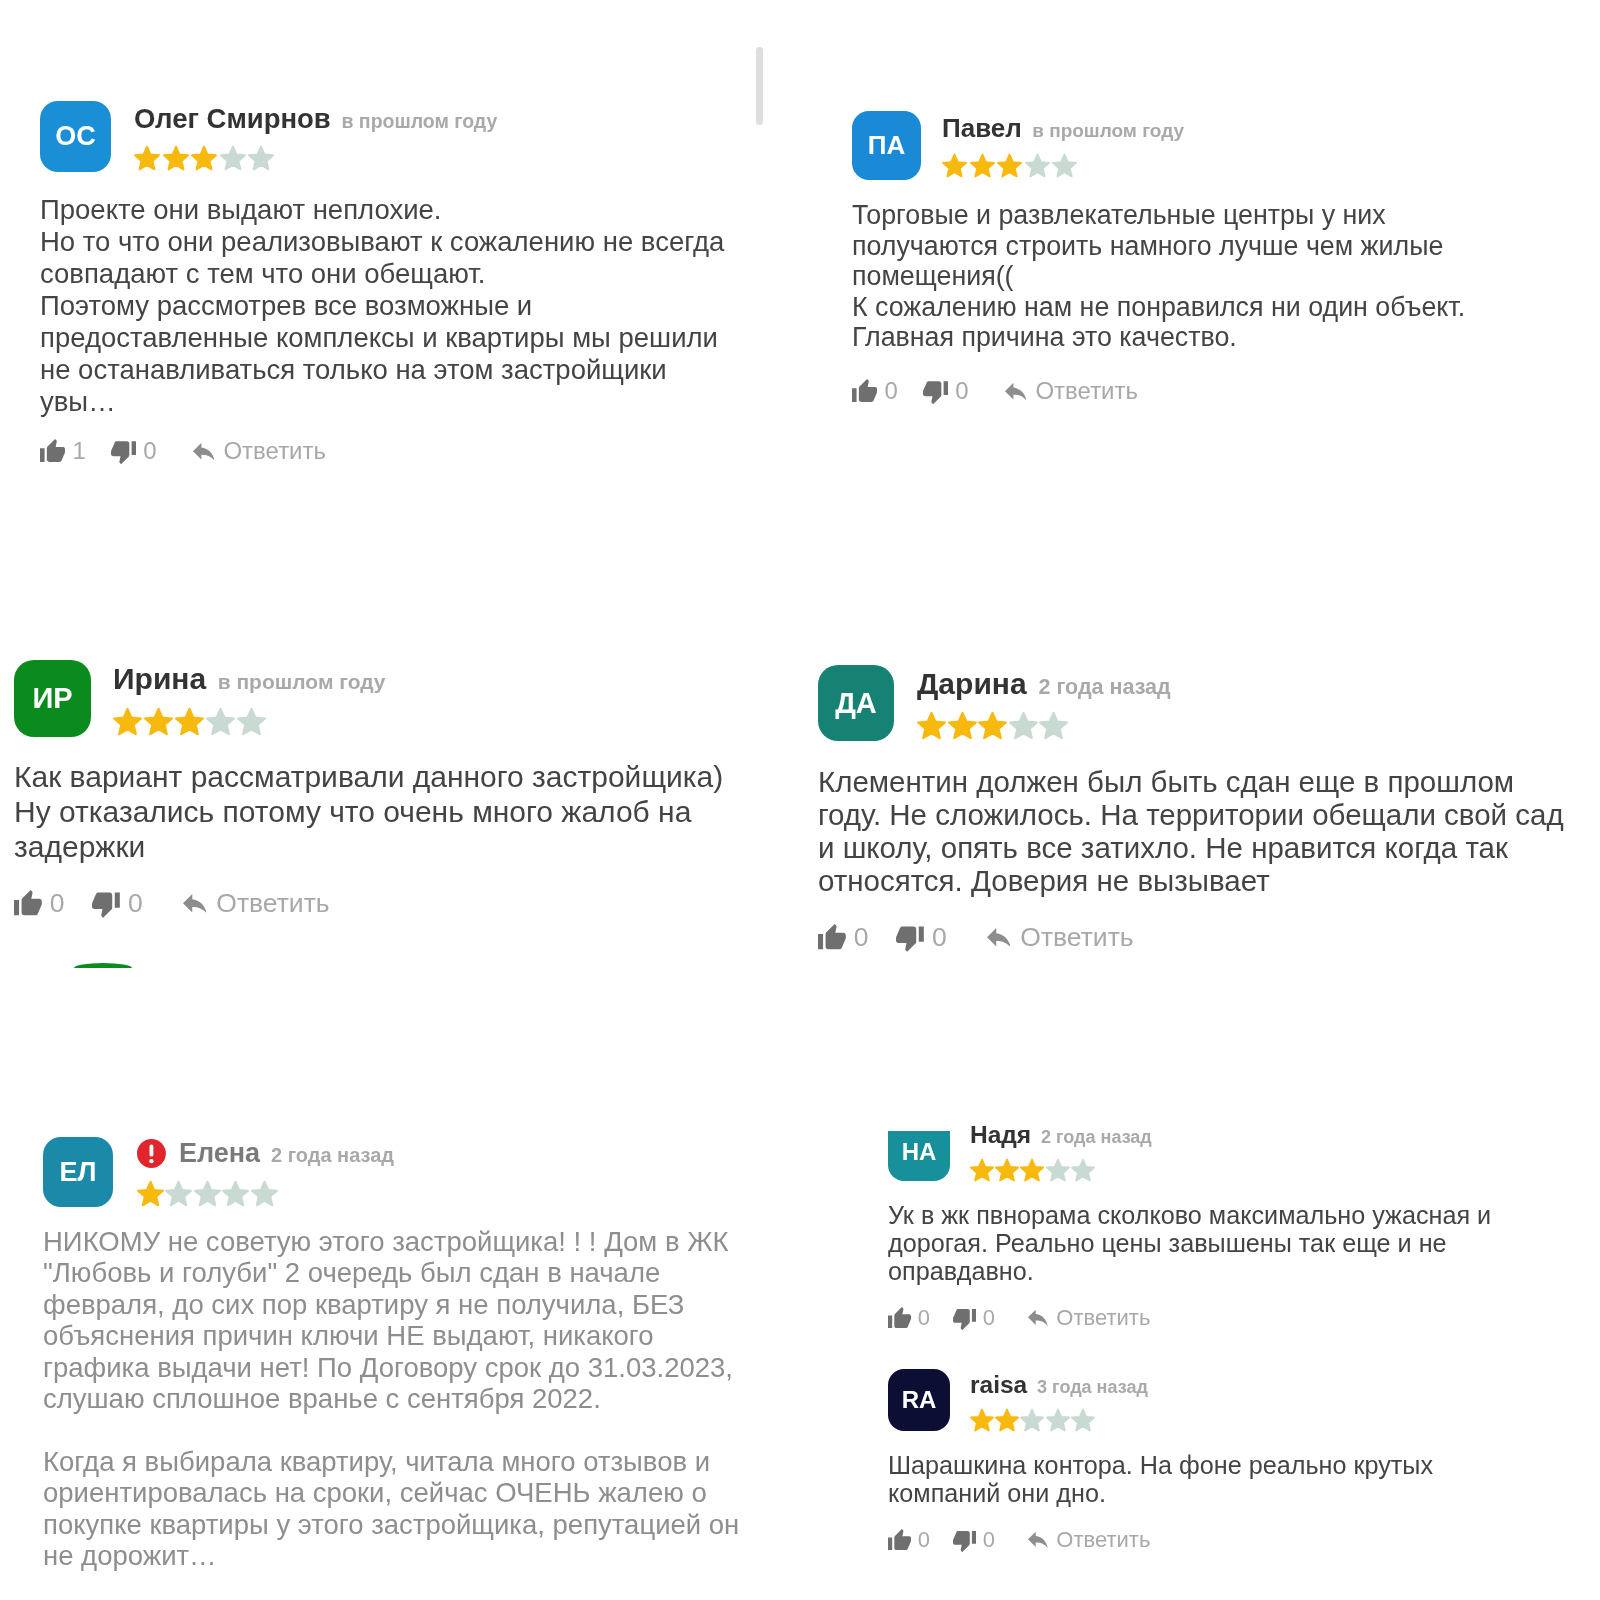 The height and width of the screenshot is (1600, 1600). Describe the element at coordinates (1001, 1135) in the screenshot. I see `reviewer-name: Надя` at that location.